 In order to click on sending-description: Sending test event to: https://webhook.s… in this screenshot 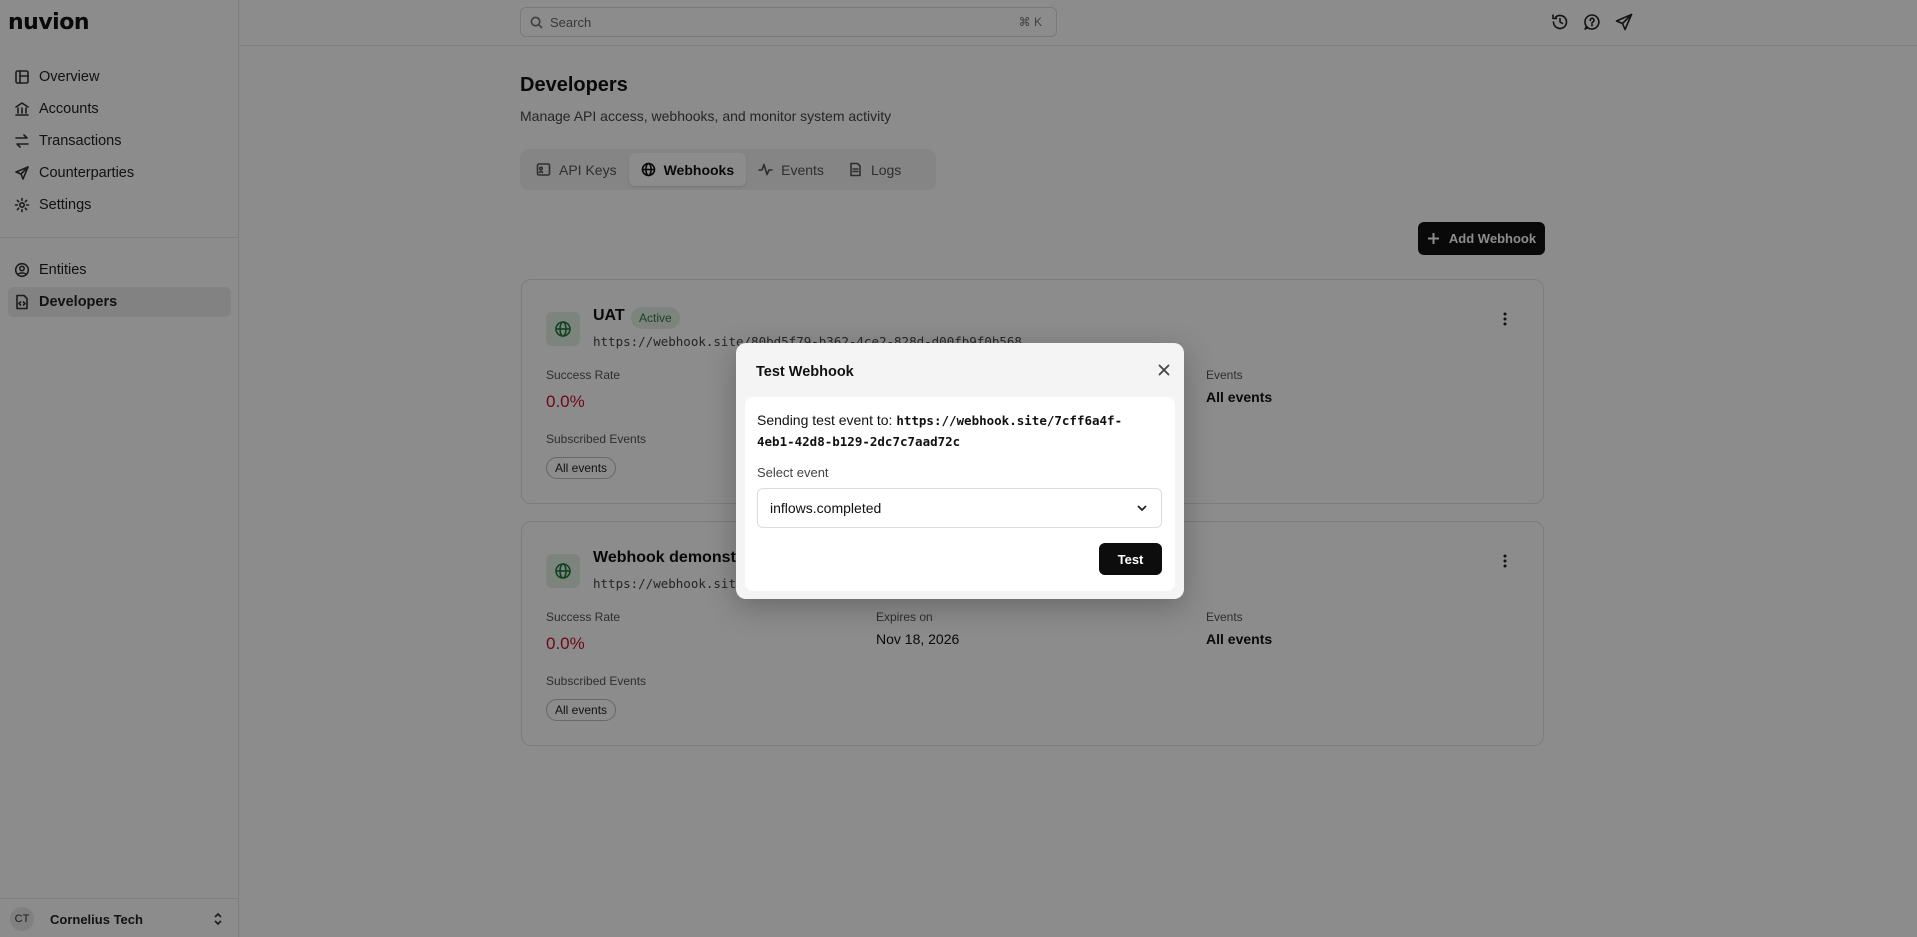, I will do `click(957, 431)`.